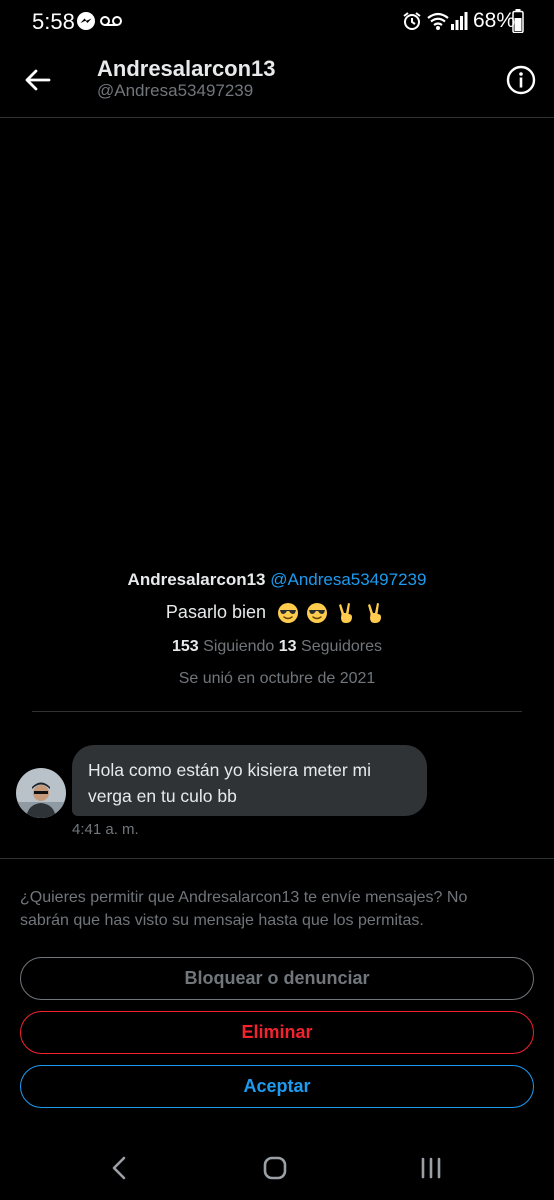 The width and height of the screenshot is (554, 1200). What do you see at coordinates (111, 21) in the screenshot?
I see `voicemail-icon` at bounding box center [111, 21].